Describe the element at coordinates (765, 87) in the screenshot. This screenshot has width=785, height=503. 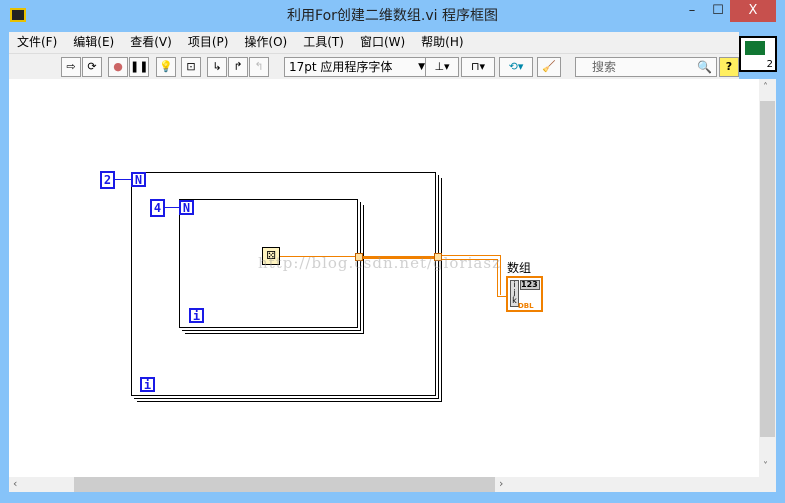
I see `scroll-up-icon: ˄` at that location.